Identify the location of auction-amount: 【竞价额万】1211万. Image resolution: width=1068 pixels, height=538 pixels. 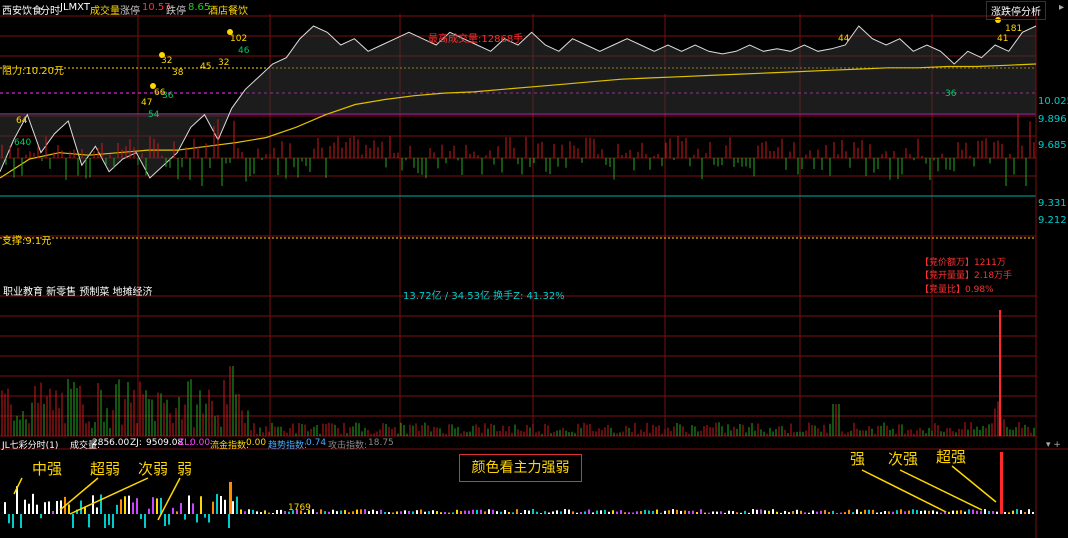
(963, 263).